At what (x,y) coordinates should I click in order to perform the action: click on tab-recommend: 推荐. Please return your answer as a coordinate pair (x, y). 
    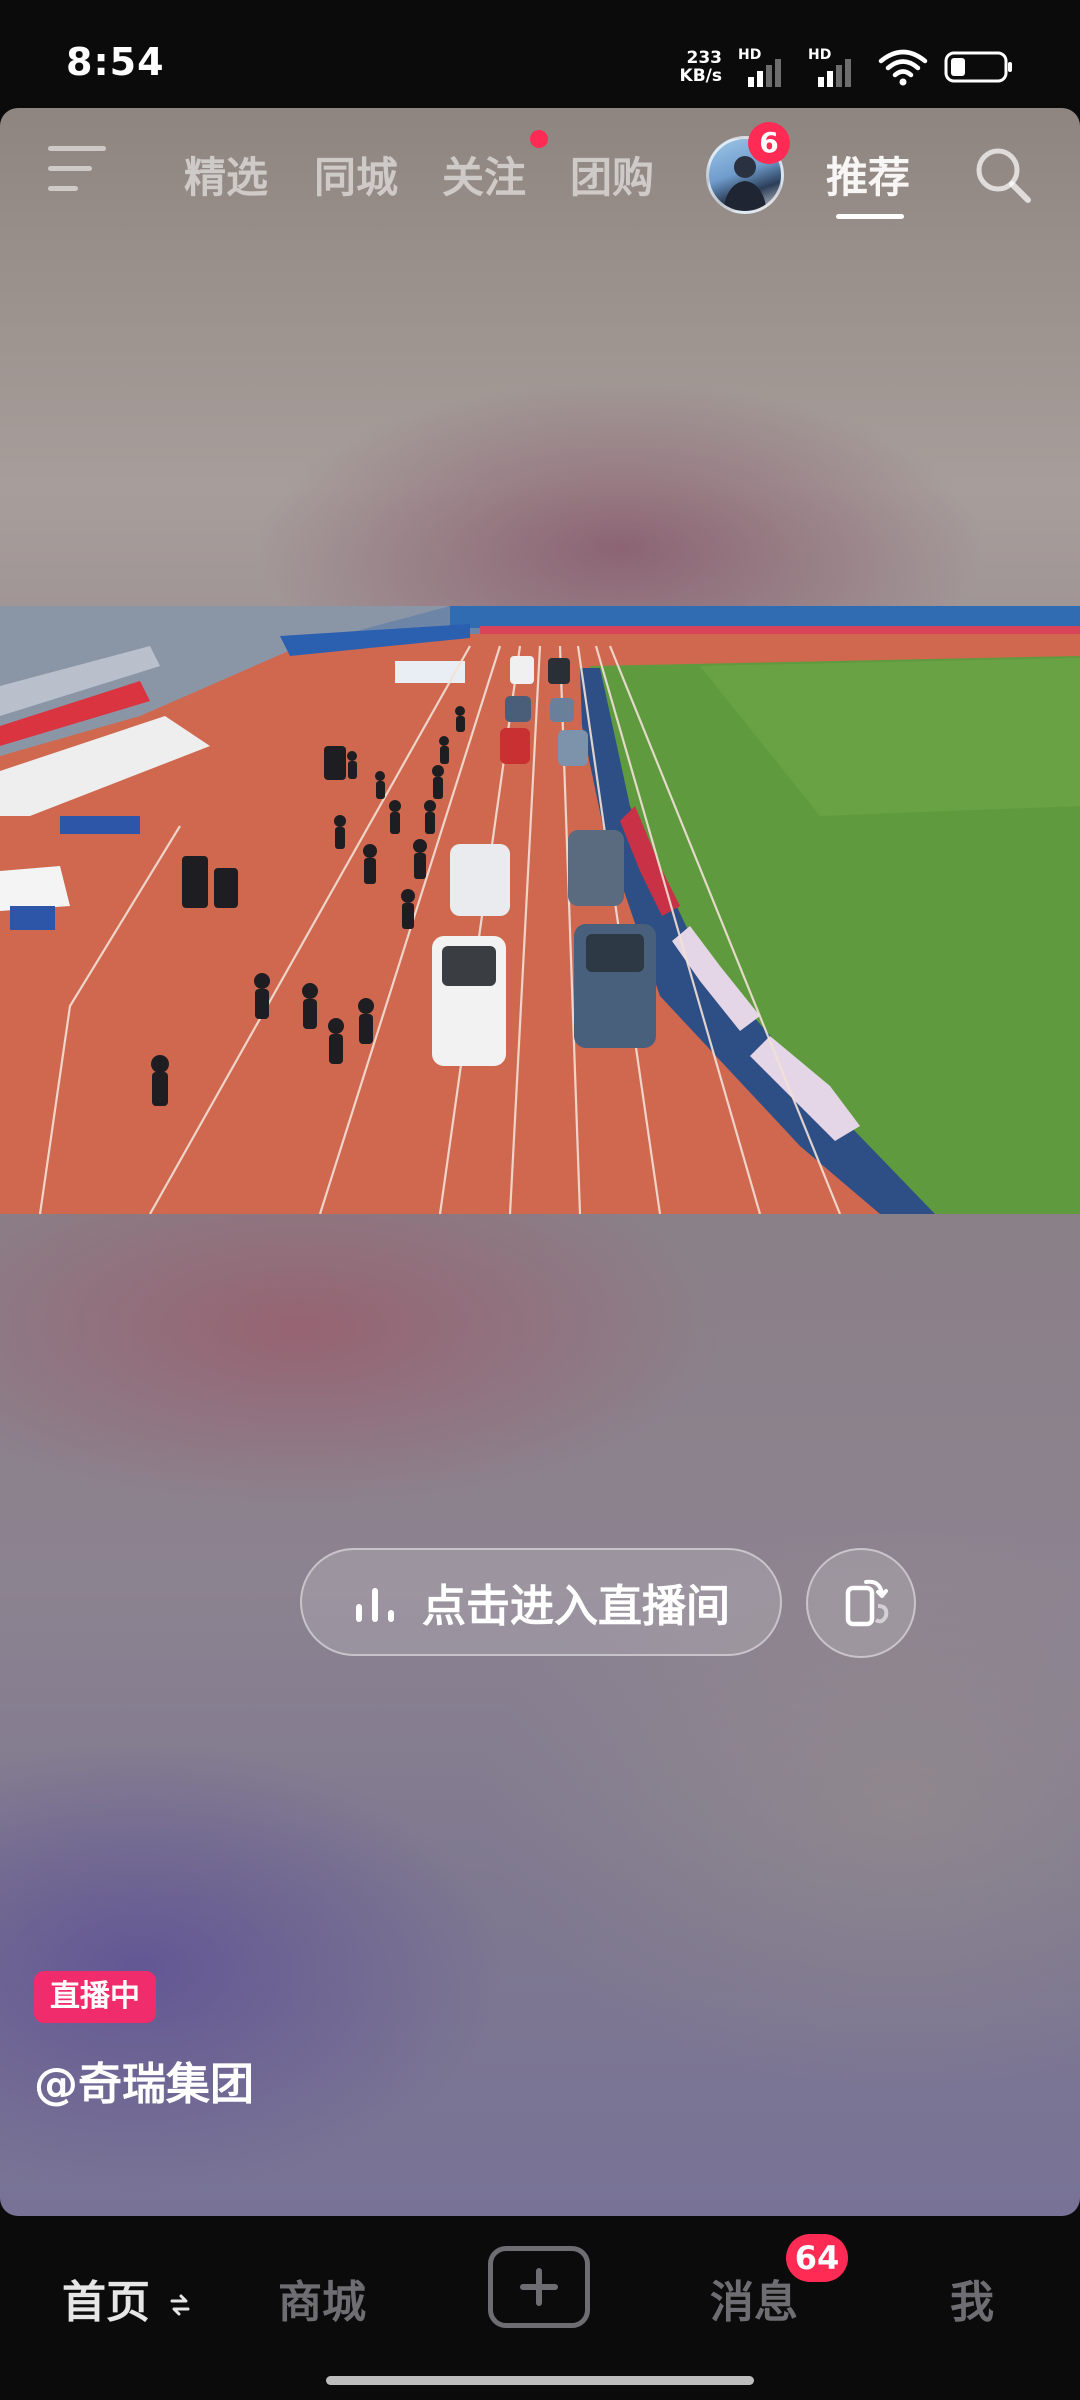
    Looking at the image, I should click on (868, 174).